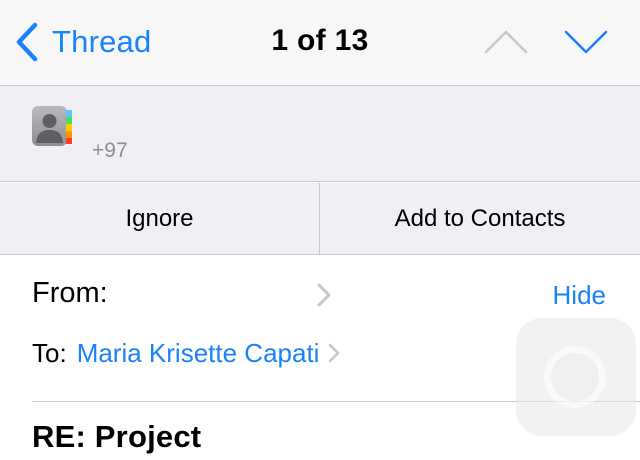 Image resolution: width=640 pixels, height=460 pixels. I want to click on to-row: To: Maria Krisette Capati, so click(242, 353).